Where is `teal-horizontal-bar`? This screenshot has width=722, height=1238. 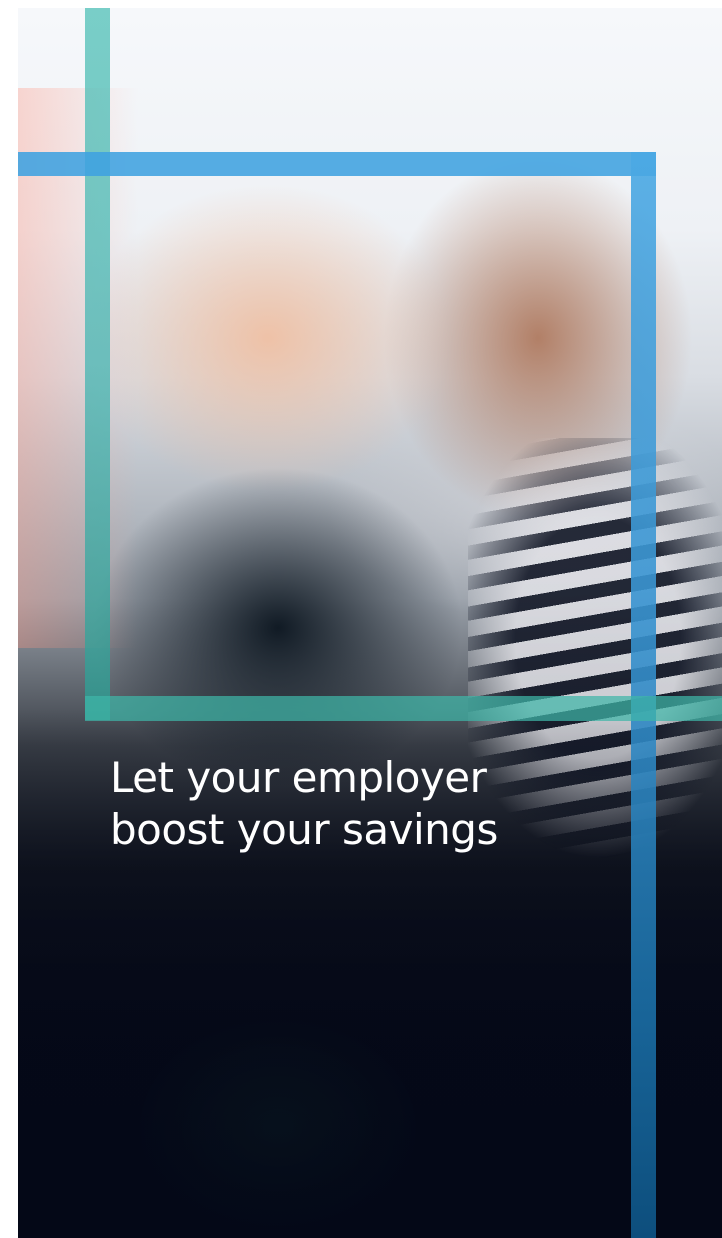 teal-horizontal-bar is located at coordinates (403, 708).